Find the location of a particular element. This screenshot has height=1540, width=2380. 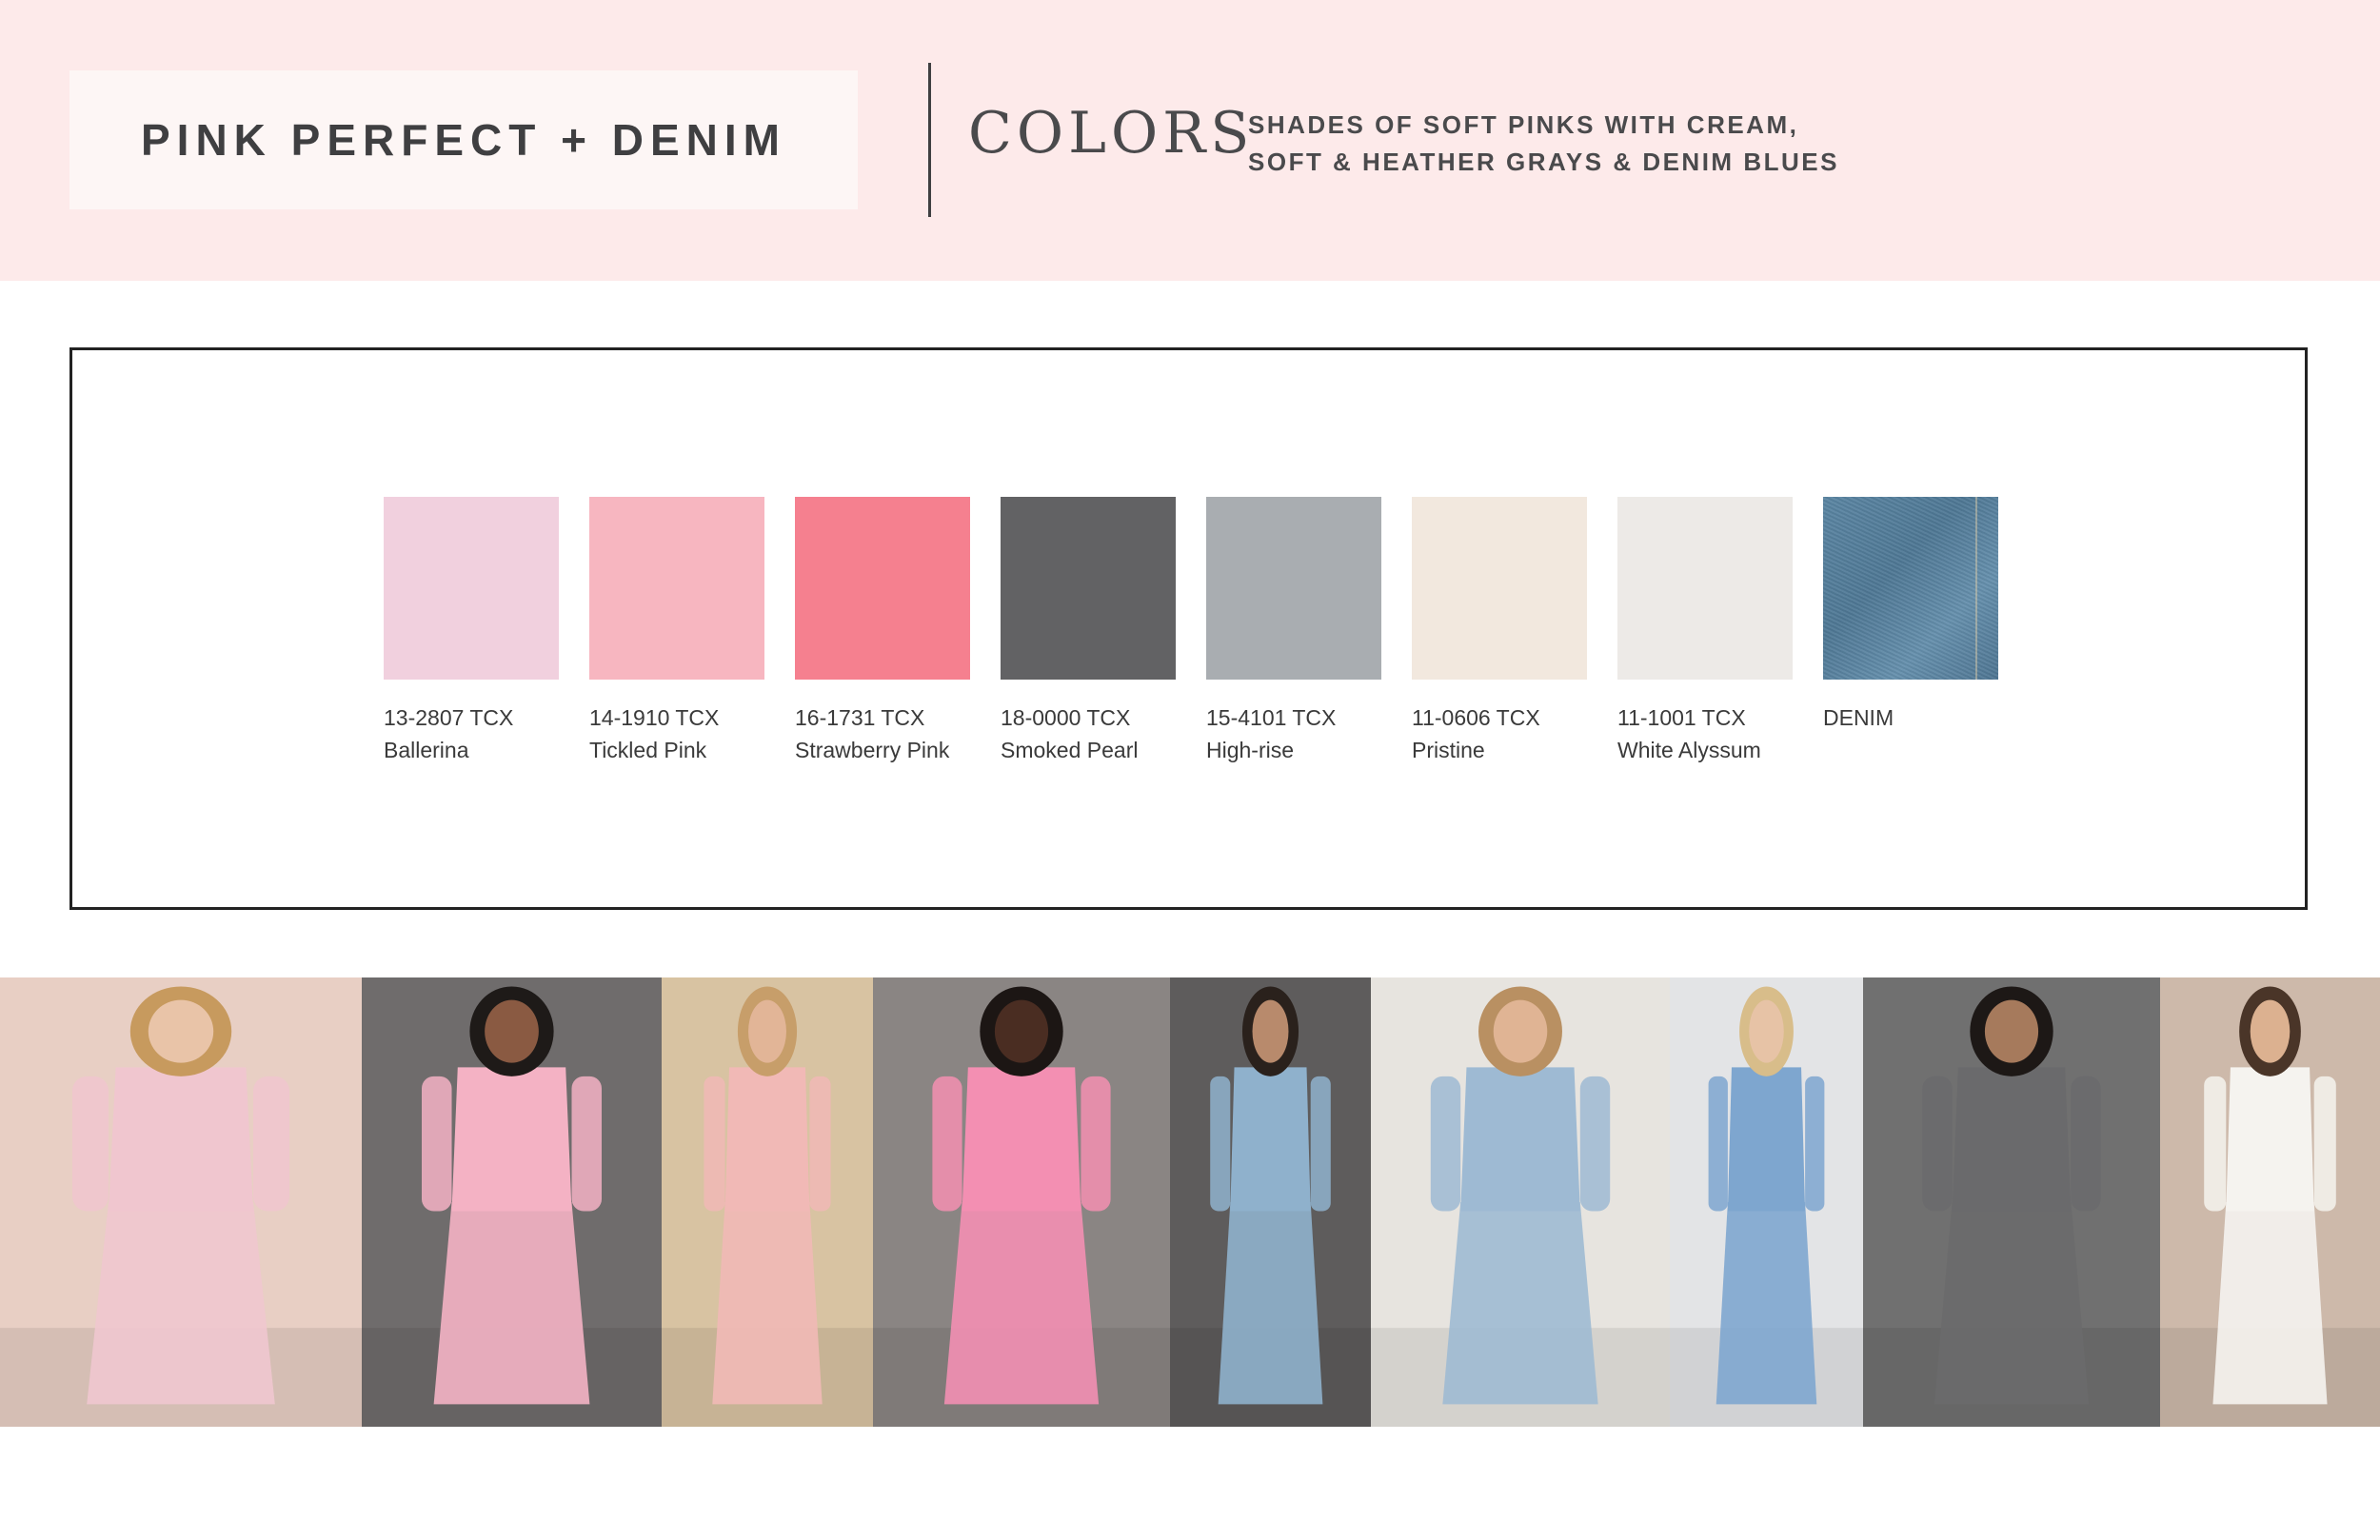

page-title: PINK PERFECT + DENIM is located at coordinates (463, 140).